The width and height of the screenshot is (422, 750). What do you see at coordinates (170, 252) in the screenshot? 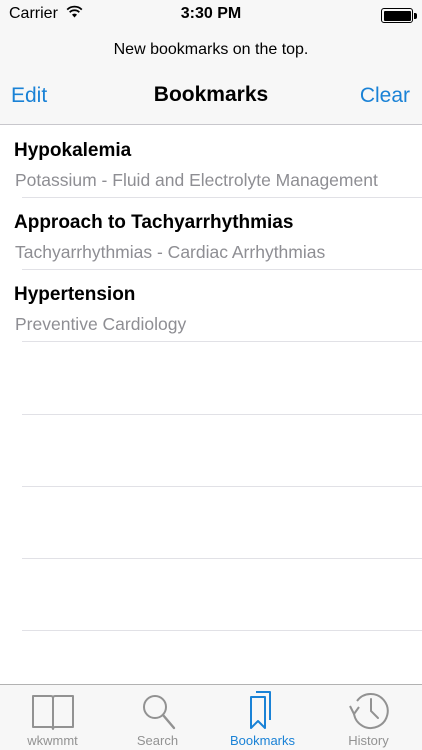
I see `bookmark-subtitle: Tachyarrhythmias - Cardiac Arrhythmias` at bounding box center [170, 252].